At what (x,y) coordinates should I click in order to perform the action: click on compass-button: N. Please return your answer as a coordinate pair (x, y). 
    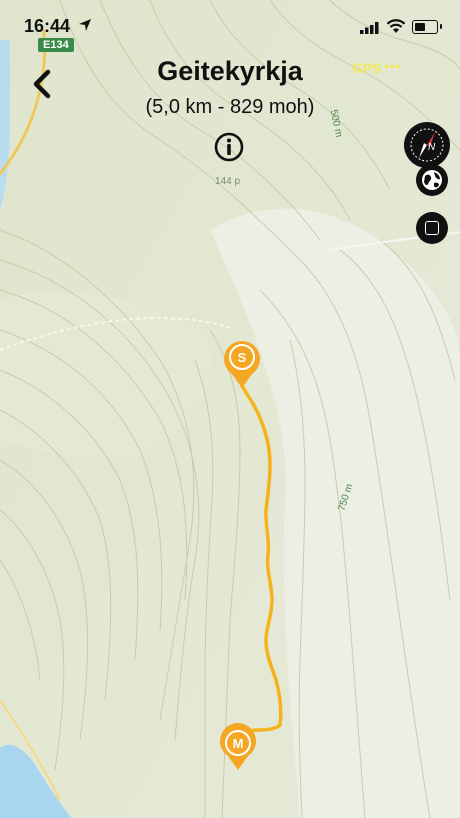
    Looking at the image, I should click on (427, 145).